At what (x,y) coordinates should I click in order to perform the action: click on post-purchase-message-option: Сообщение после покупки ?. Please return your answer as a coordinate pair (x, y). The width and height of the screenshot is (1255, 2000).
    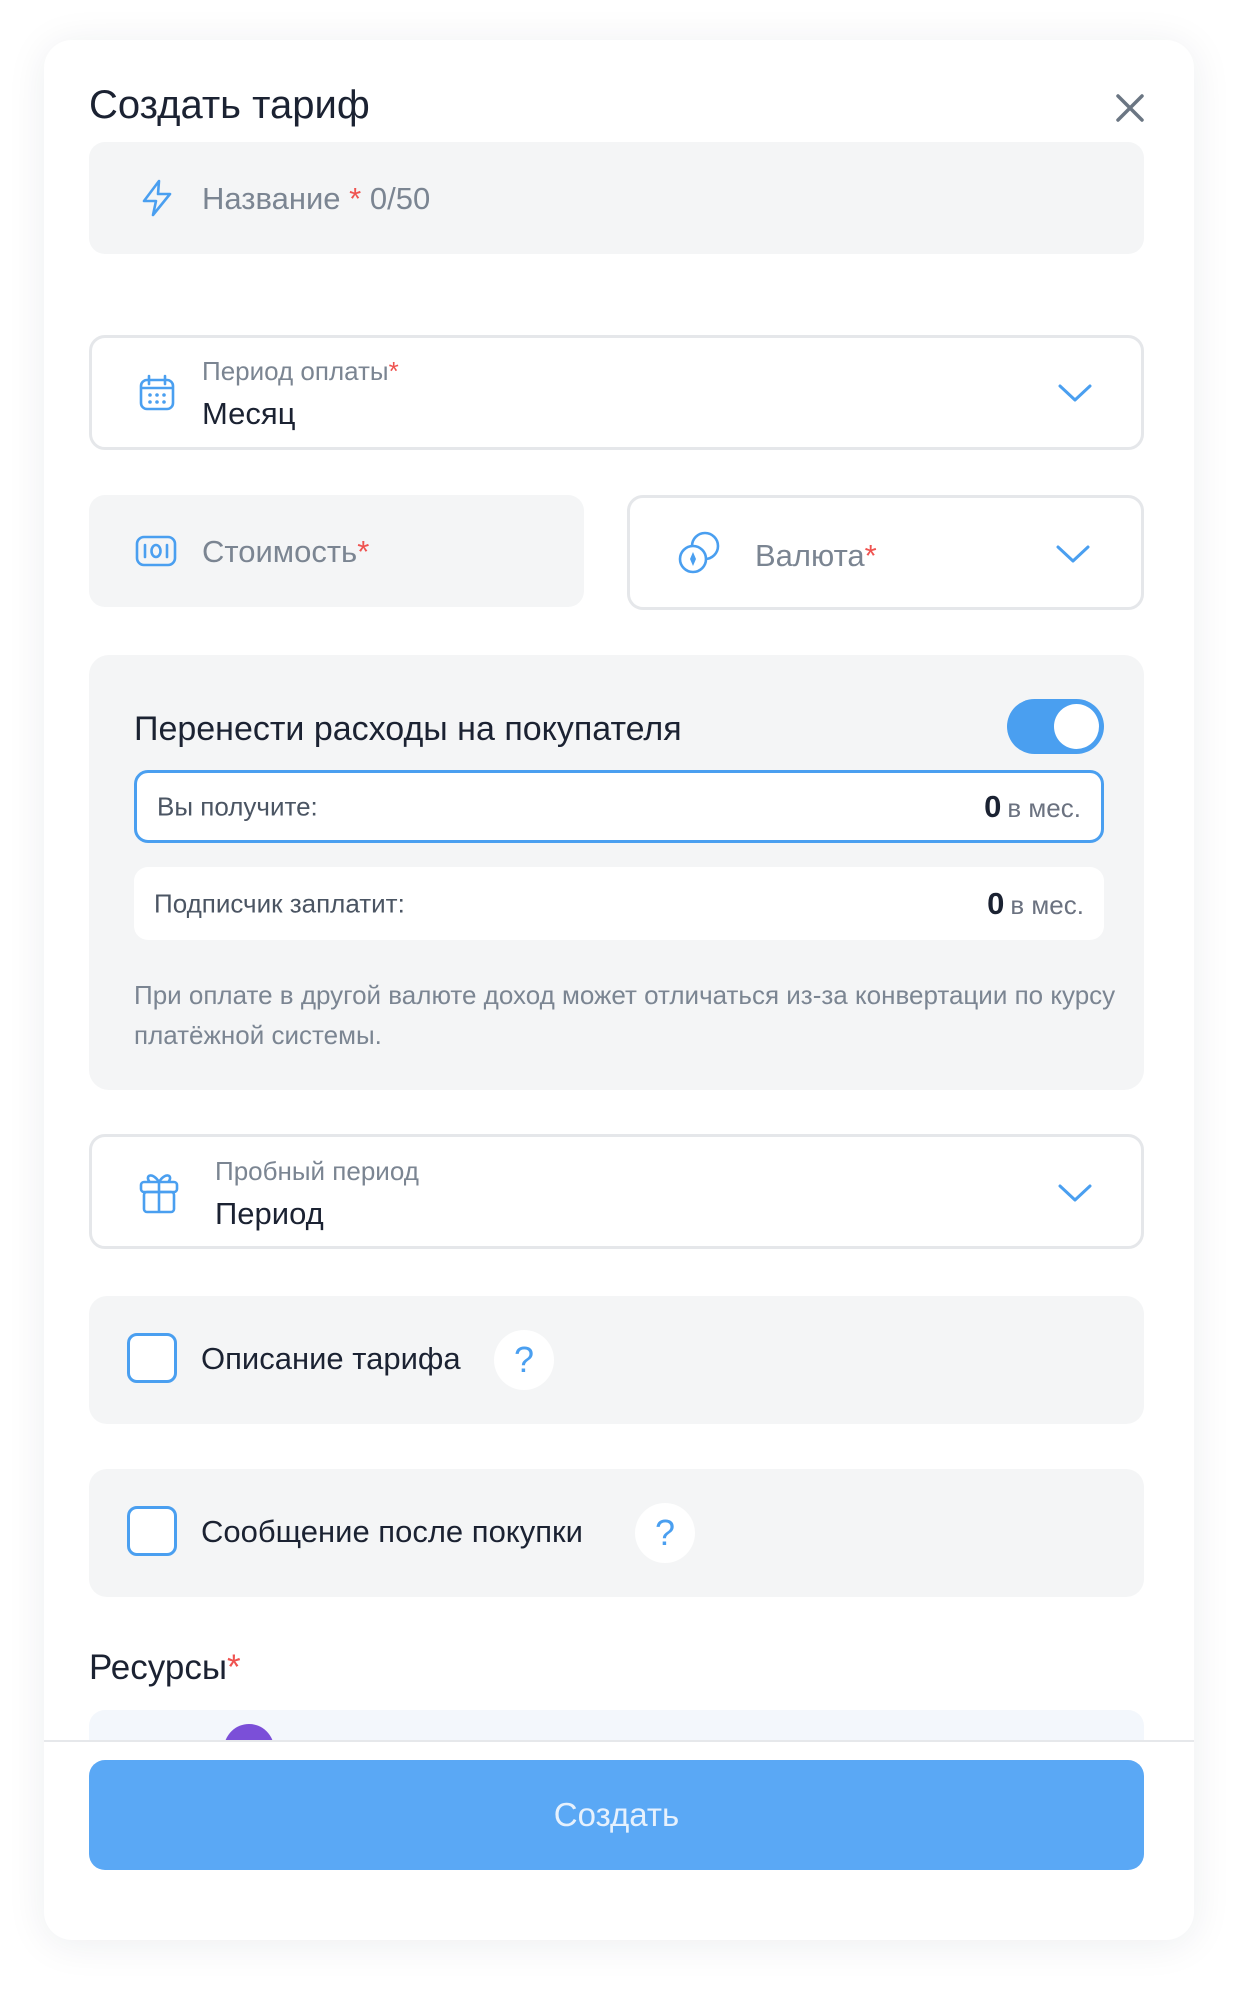
    Looking at the image, I should click on (616, 1533).